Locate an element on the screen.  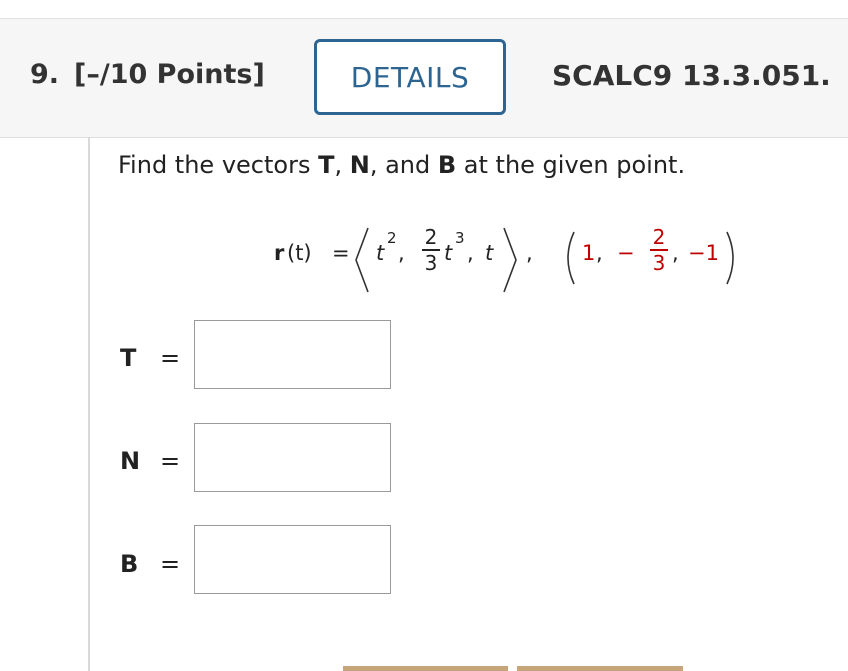
point-y-fraction: 2 3 is located at coordinates (659, 250).